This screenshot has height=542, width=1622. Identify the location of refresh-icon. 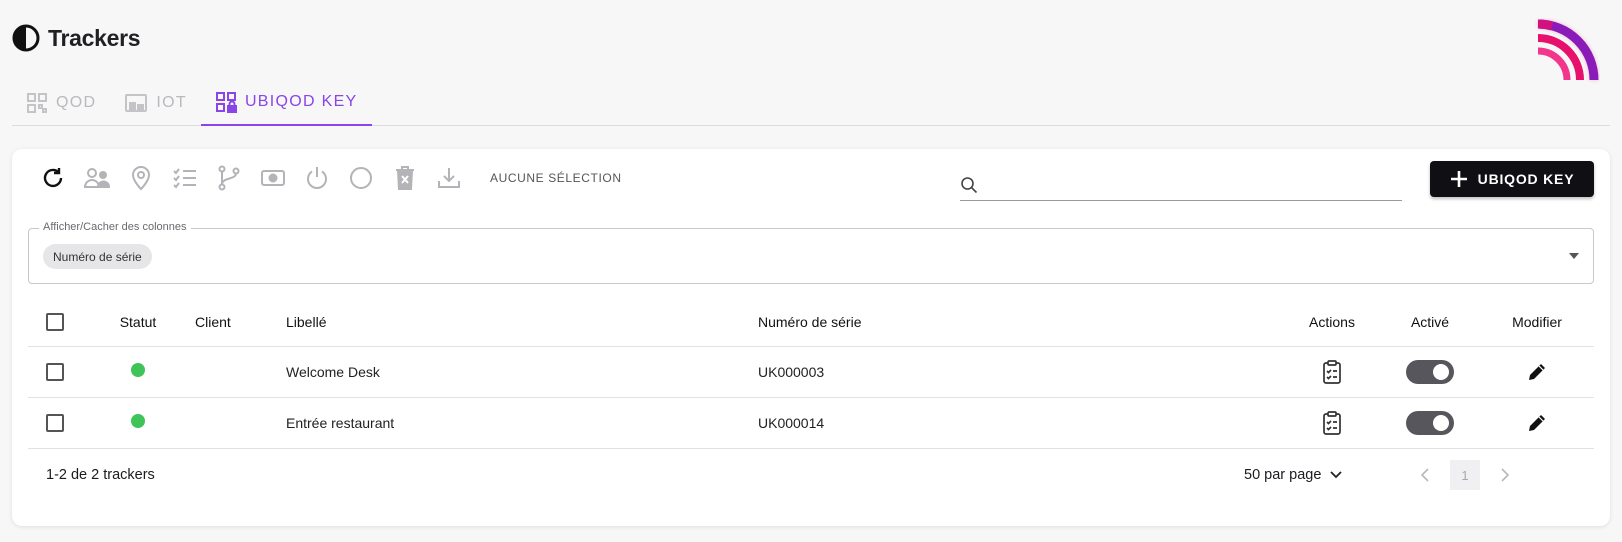
(53, 178).